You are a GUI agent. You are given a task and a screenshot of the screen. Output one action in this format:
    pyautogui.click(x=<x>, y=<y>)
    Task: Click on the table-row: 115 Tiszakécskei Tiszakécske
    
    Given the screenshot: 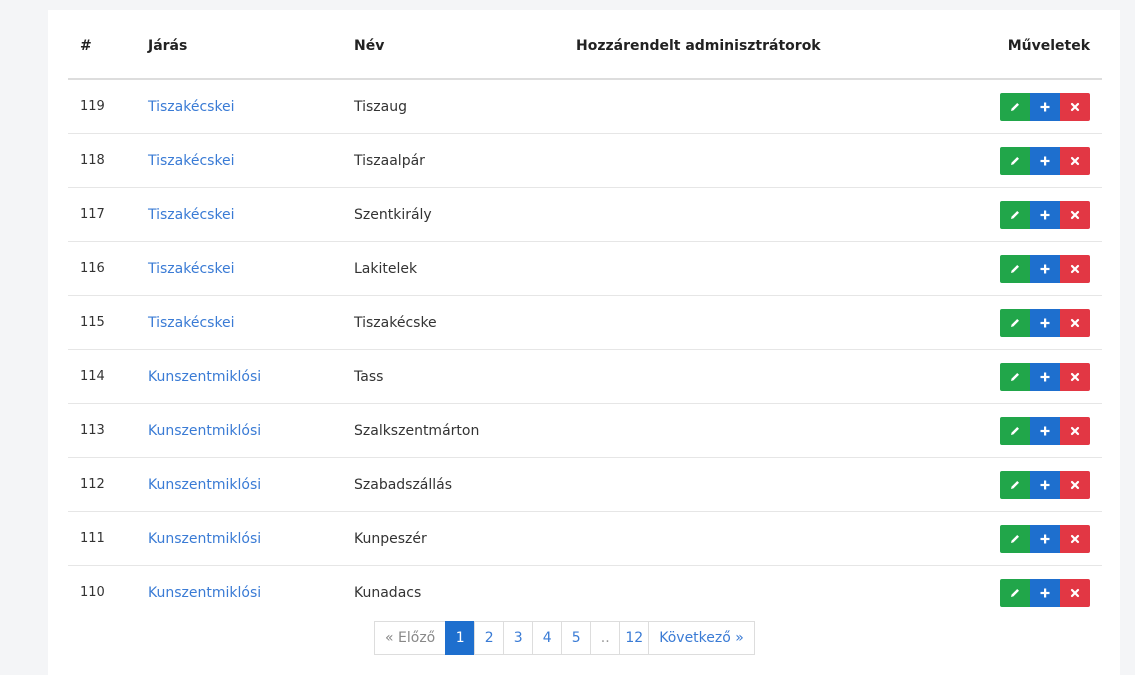 What is the action you would take?
    pyautogui.click(x=585, y=322)
    